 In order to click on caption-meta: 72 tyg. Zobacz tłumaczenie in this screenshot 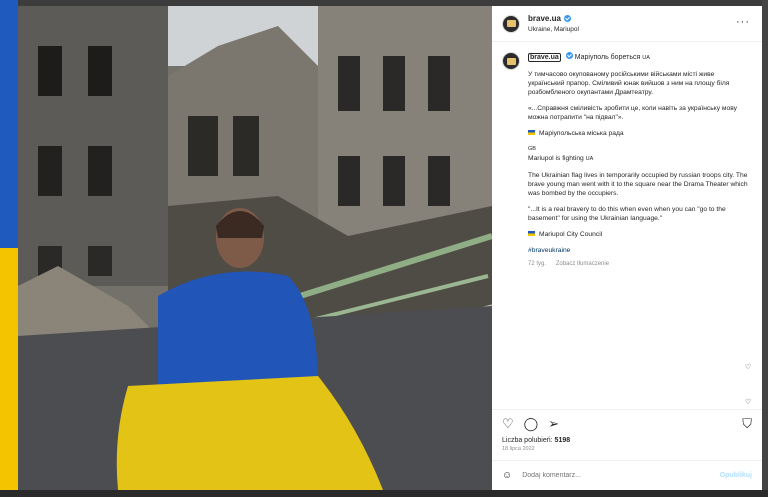, I will do `click(640, 264)`.